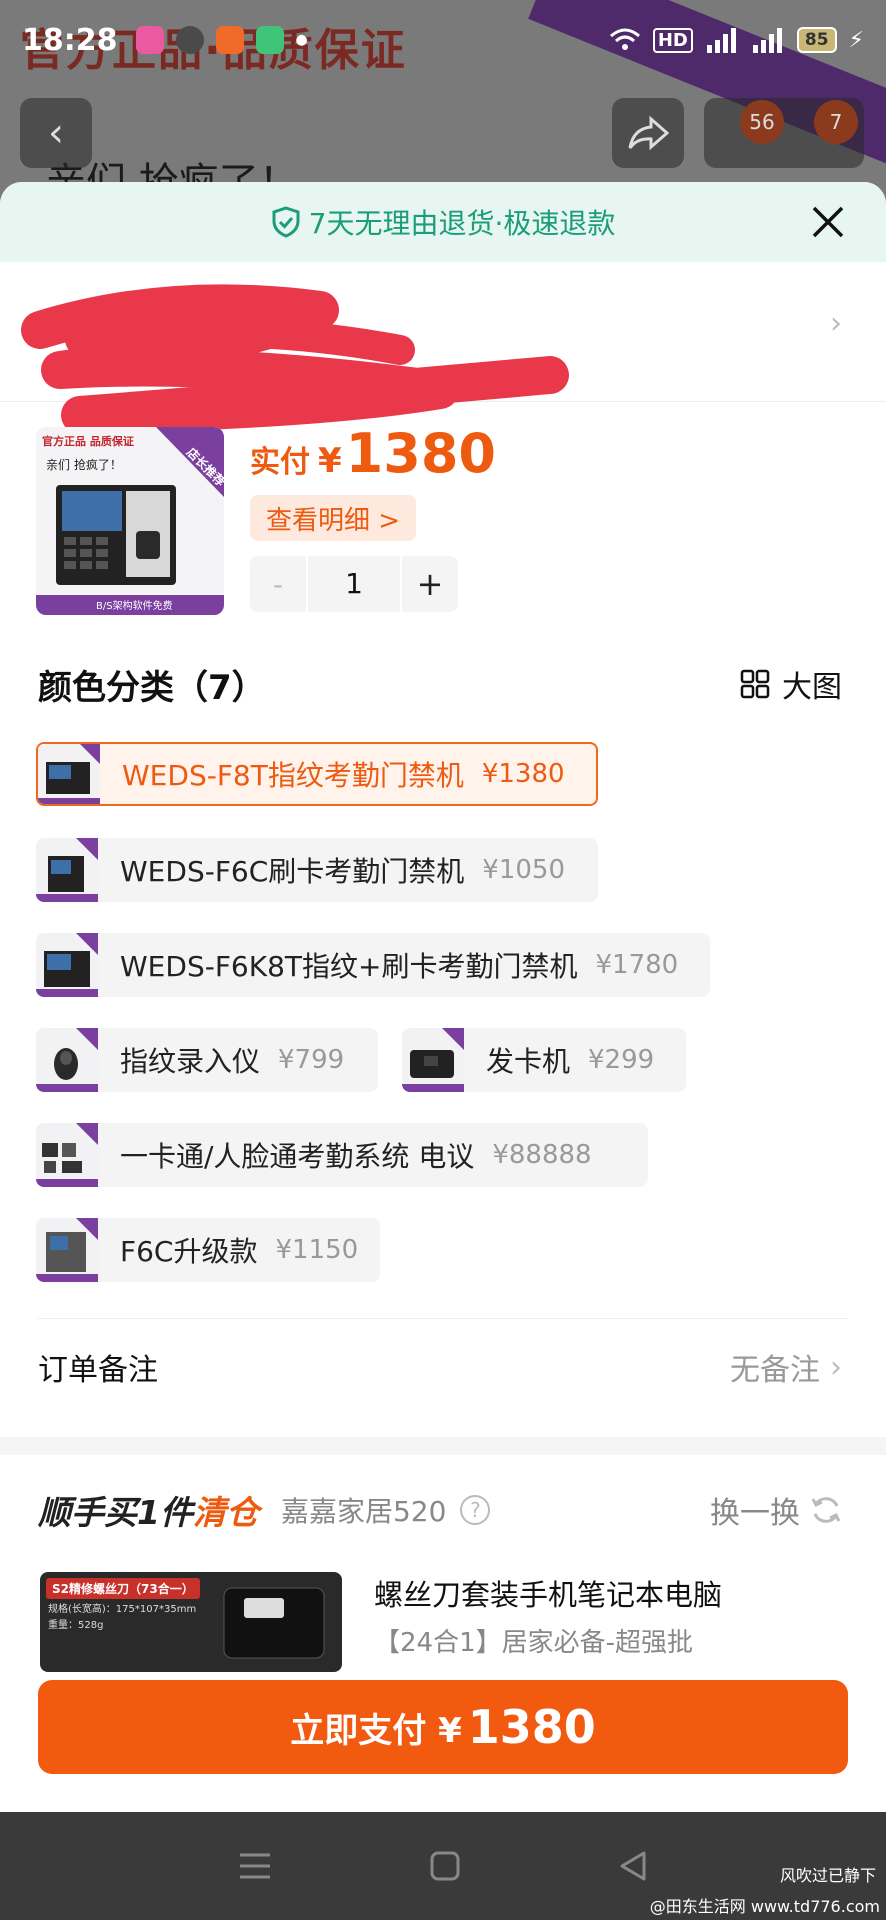 The image size is (886, 1920). I want to click on variant-name: 一卡通/人脸通考勤系统 电议, so click(297, 1156).